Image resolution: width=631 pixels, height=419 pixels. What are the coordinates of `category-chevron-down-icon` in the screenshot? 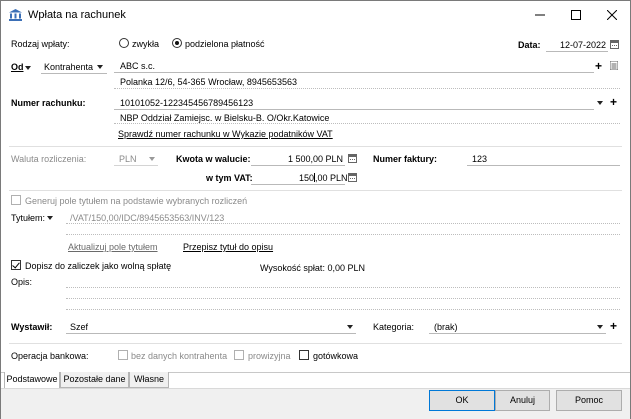 It's located at (600, 327).